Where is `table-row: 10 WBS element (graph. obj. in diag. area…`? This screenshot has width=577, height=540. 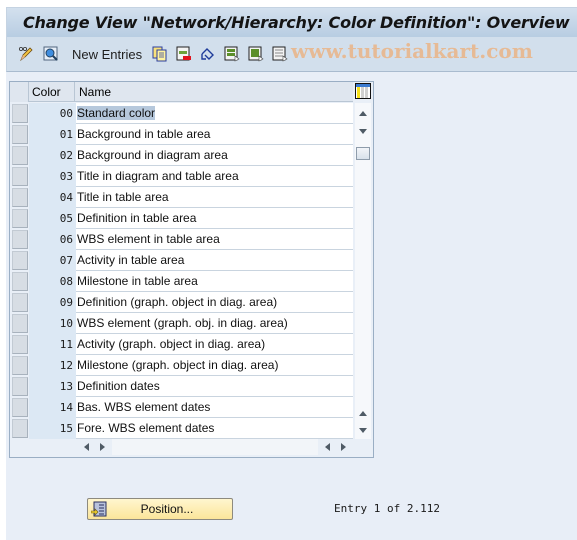
table-row: 10 WBS element (graph. obj. in diag. area… is located at coordinates (181, 323).